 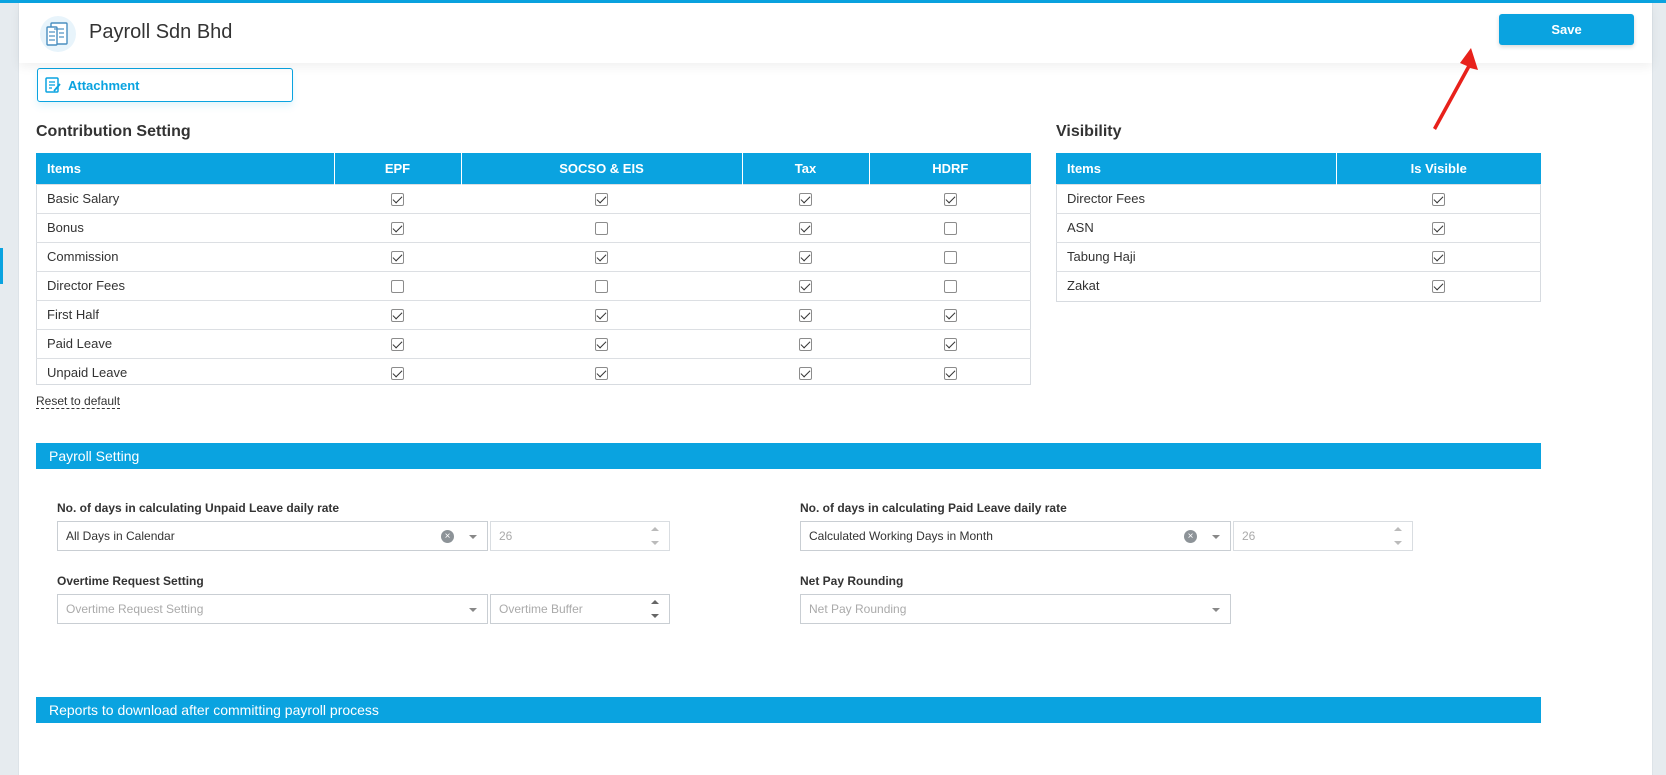 What do you see at coordinates (1196, 285) in the screenshot?
I see `row-label: Zakat` at bounding box center [1196, 285].